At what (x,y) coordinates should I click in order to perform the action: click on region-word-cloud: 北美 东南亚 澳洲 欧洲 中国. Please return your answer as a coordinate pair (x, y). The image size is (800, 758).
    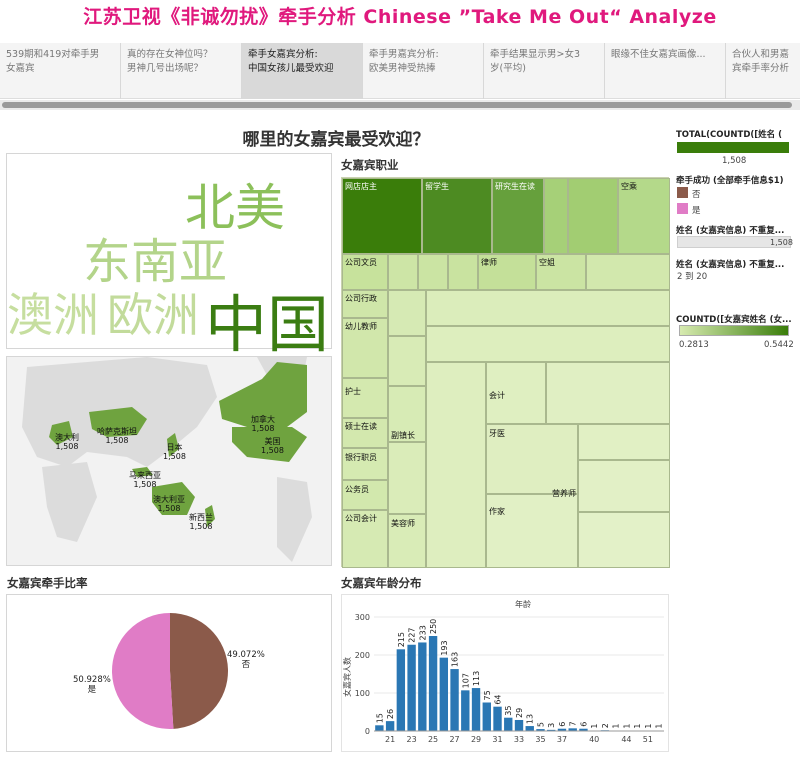
    Looking at the image, I should click on (169, 257).